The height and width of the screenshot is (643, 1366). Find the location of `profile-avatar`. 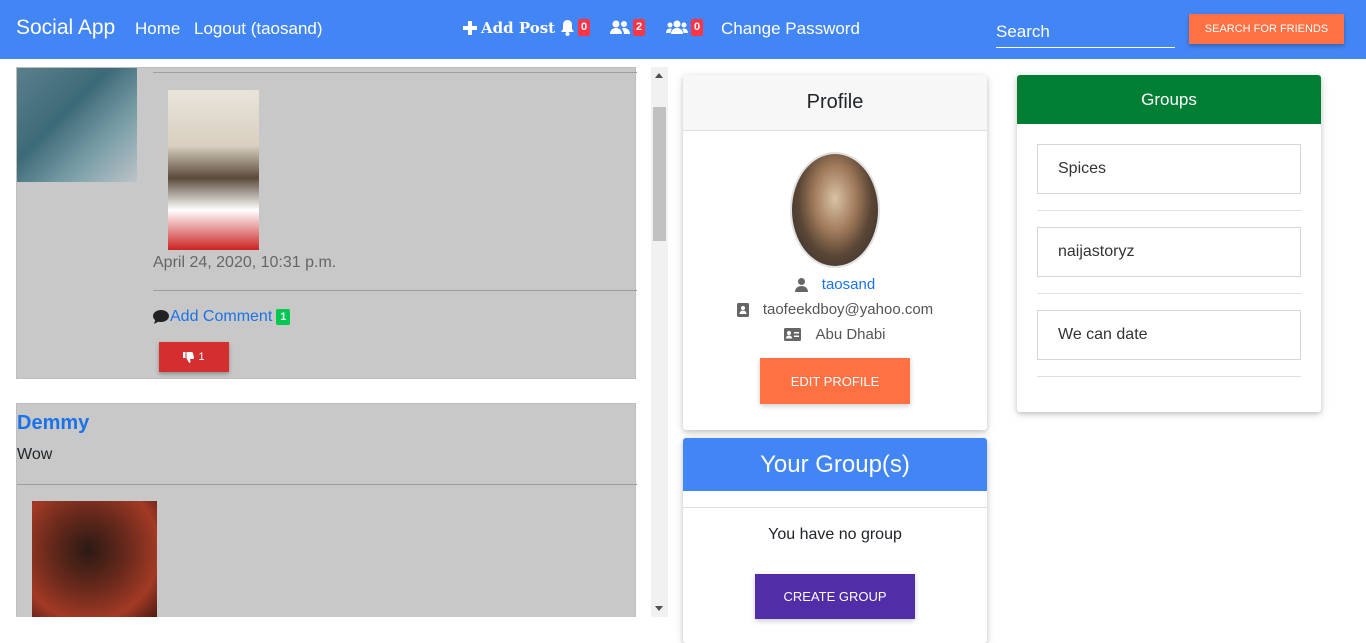

profile-avatar is located at coordinates (835, 210).